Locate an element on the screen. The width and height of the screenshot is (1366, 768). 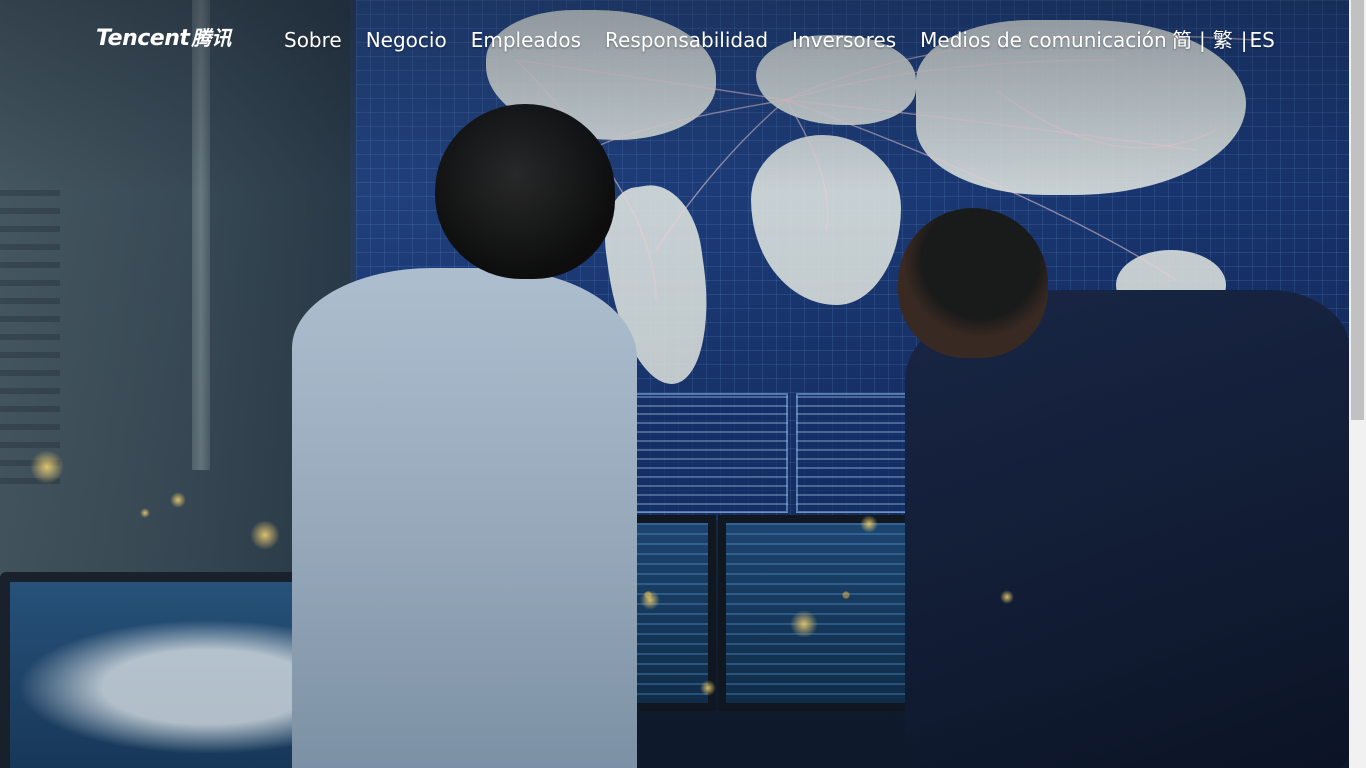
scrollbar-thumb is located at coordinates (1357, 210).